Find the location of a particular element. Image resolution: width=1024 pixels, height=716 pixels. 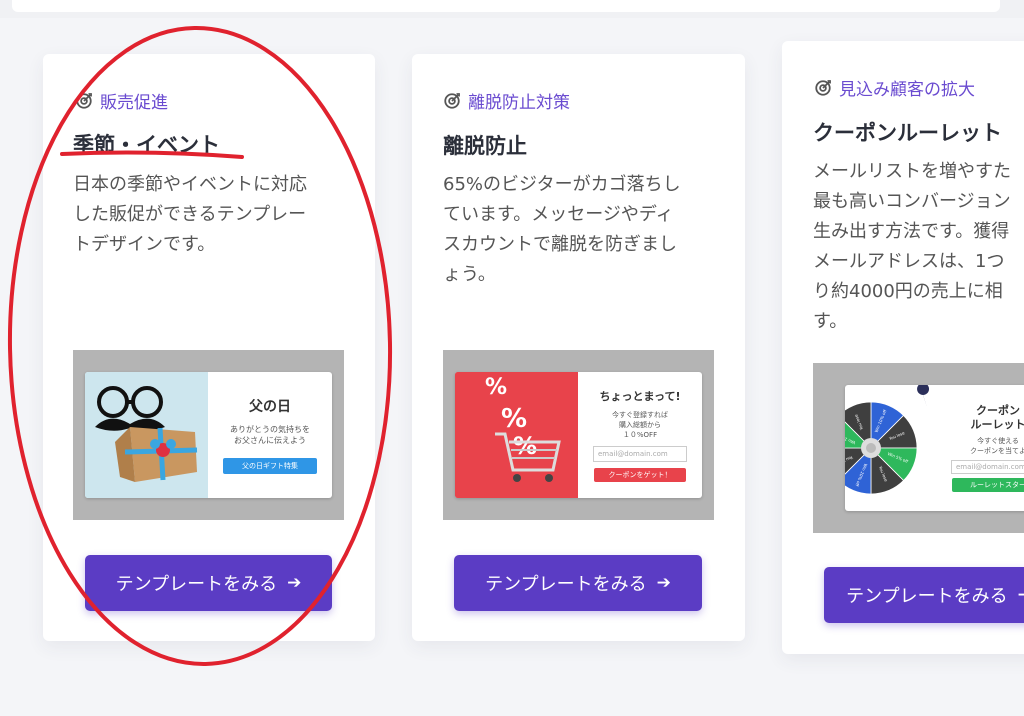

category-tag: 離脱防止対策 is located at coordinates (506, 100).